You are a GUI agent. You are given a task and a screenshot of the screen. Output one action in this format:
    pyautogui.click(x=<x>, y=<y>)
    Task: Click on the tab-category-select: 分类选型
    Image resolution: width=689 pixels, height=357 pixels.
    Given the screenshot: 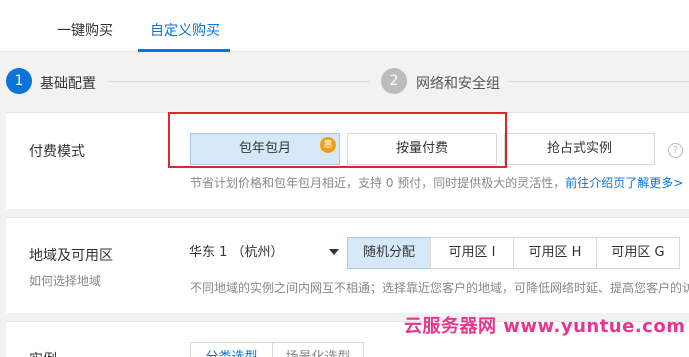 What is the action you would take?
    pyautogui.click(x=231, y=349)
    